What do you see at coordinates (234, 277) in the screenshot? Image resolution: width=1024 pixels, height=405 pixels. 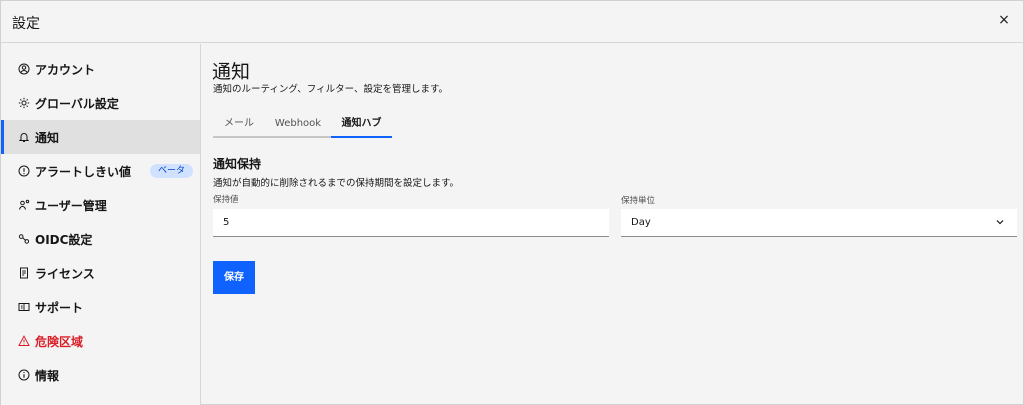 I see `save-button: 保存` at bounding box center [234, 277].